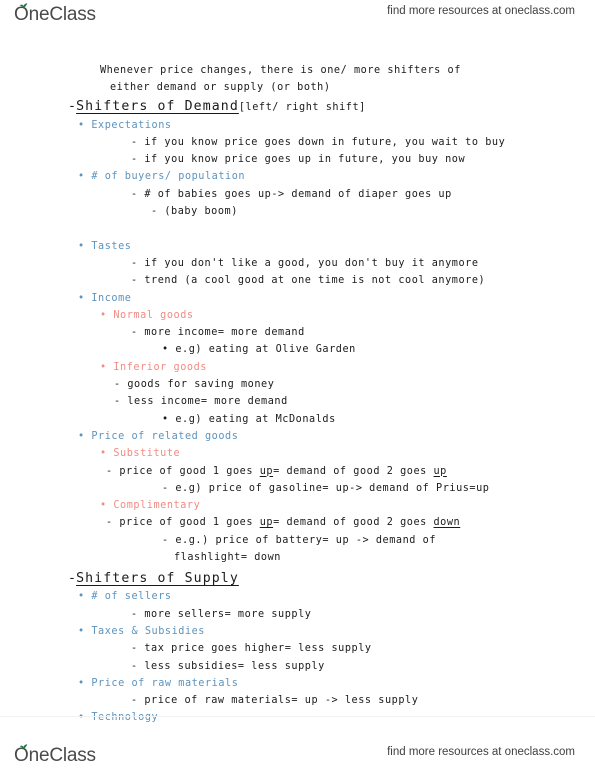  I want to click on inferior-goods-sub-3: • e.g) eating at McDonalds, so click(249, 419).